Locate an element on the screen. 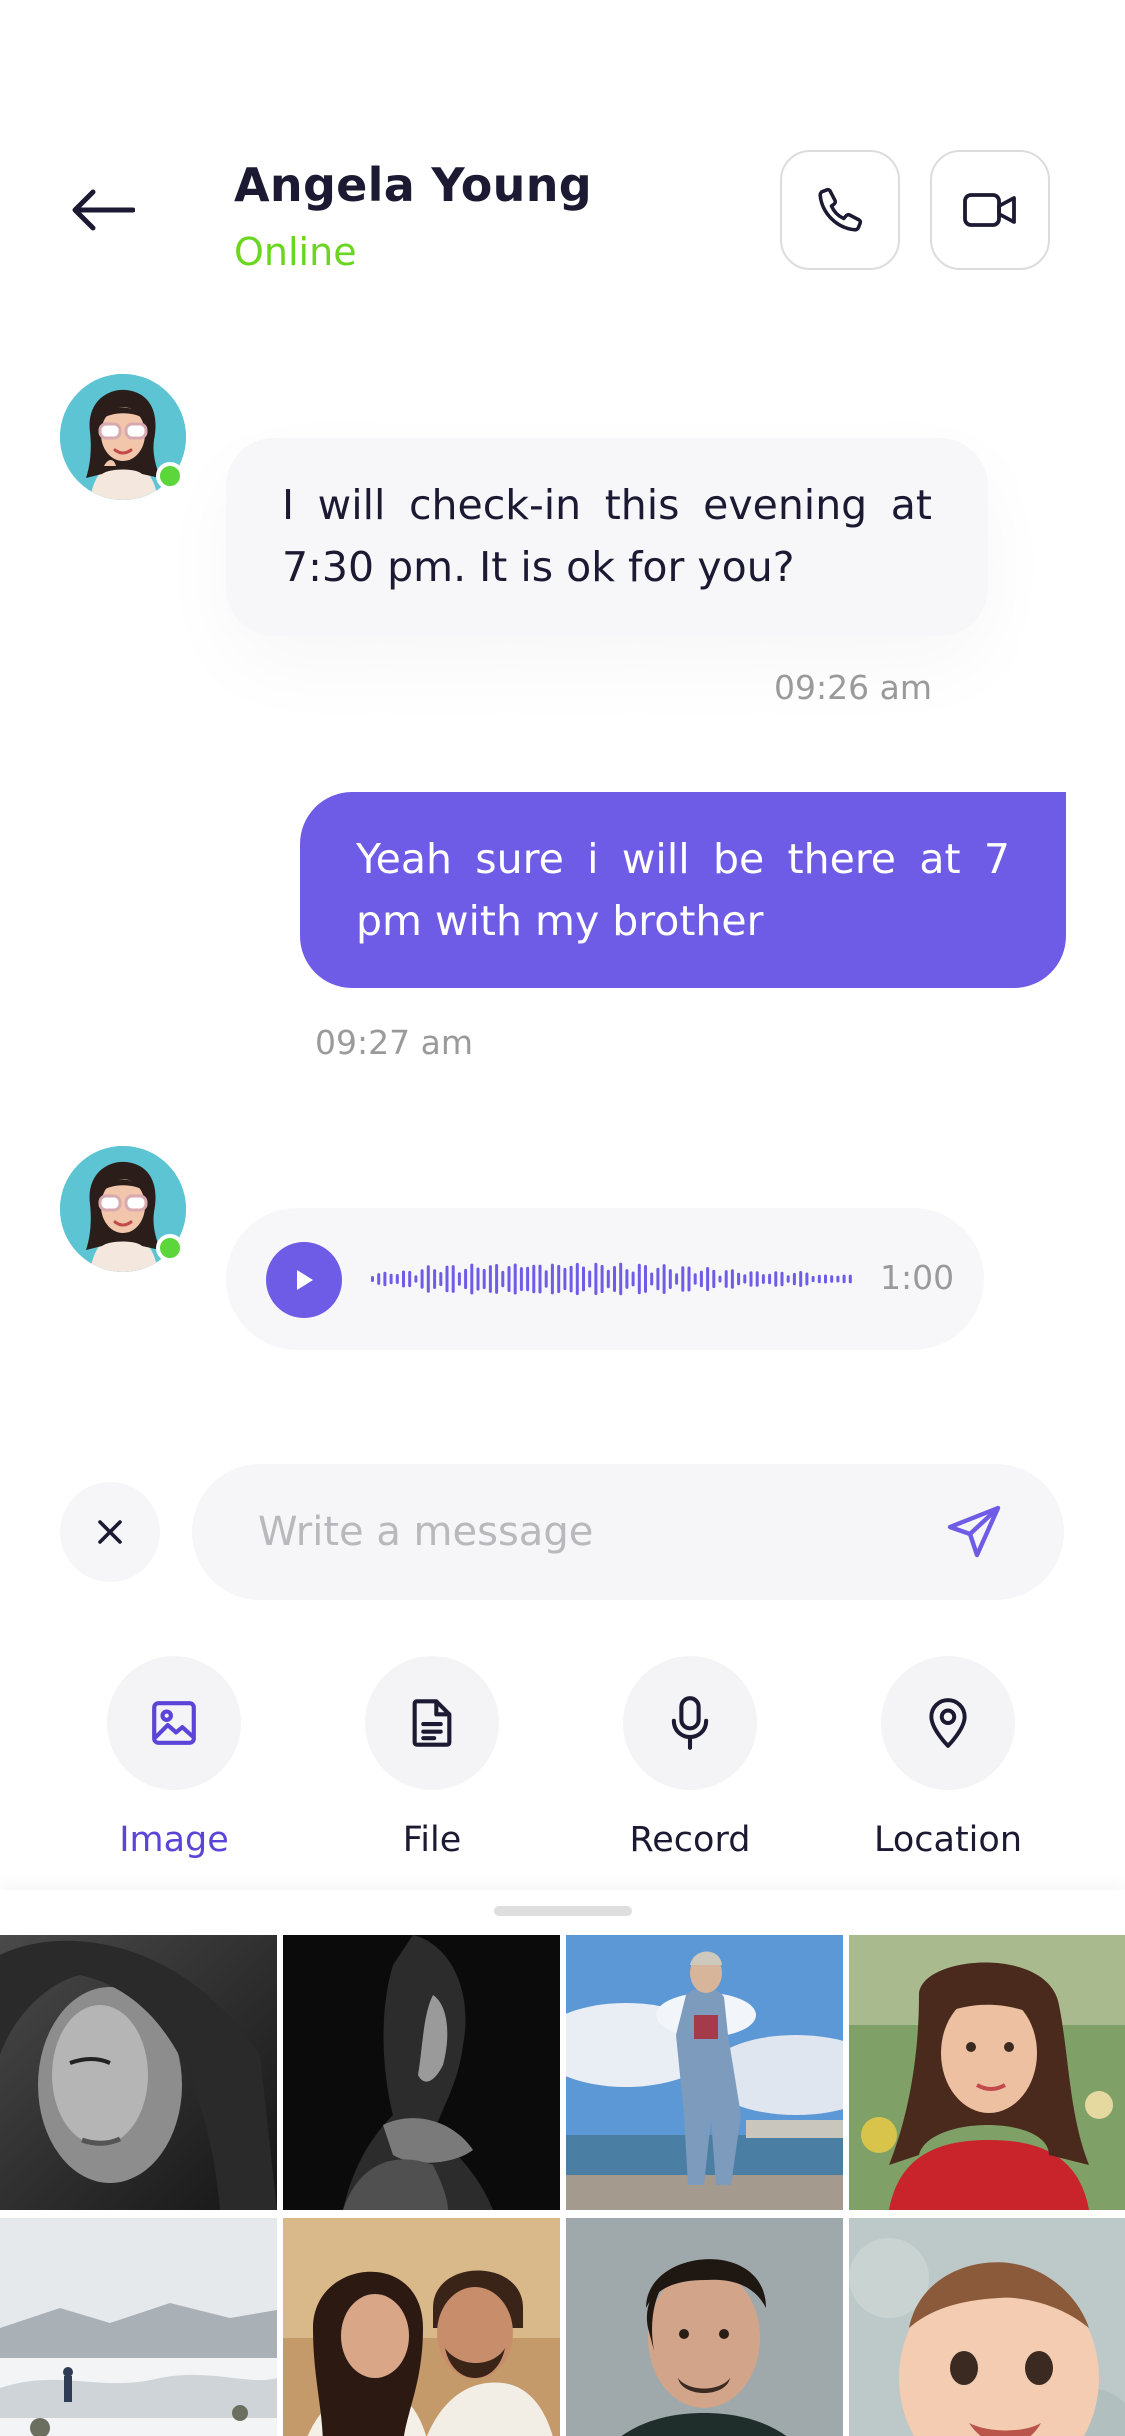 The width and height of the screenshot is (1125, 2436). close-icon is located at coordinates (110, 1532).